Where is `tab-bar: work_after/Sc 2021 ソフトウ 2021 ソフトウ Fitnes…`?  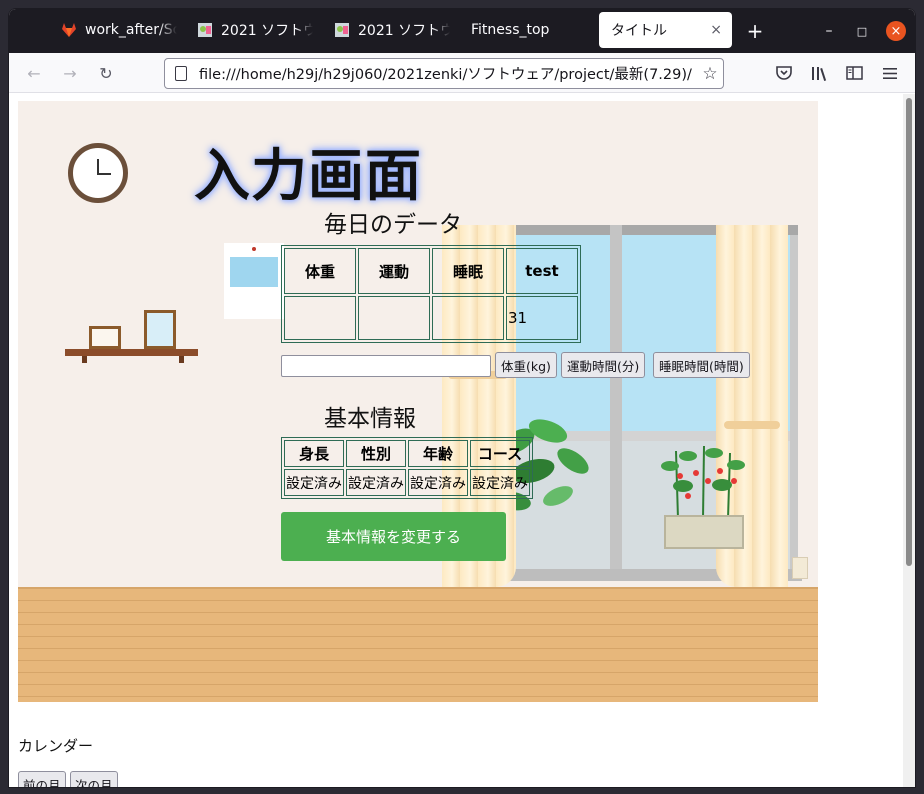
tab-bar: work_after/Sc 2021 ソフトウ 2021 ソフトウ Fitnes… is located at coordinates (462, 31).